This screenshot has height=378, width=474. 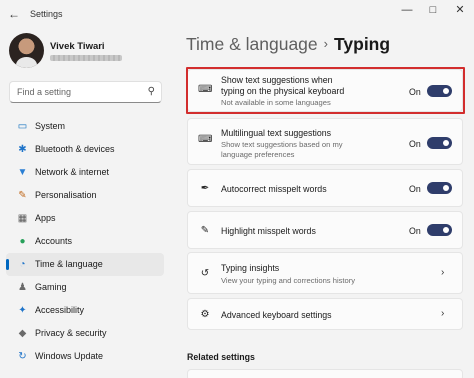 I want to click on setting-description-line1: Show text suggestions based on my, so click(x=282, y=144).